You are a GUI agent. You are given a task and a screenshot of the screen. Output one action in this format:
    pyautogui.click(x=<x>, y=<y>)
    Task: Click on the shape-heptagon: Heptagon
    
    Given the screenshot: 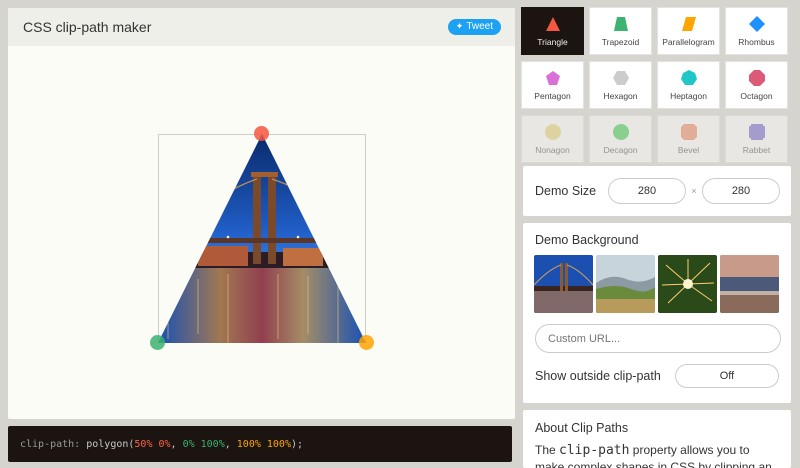 What is the action you would take?
    pyautogui.click(x=688, y=85)
    